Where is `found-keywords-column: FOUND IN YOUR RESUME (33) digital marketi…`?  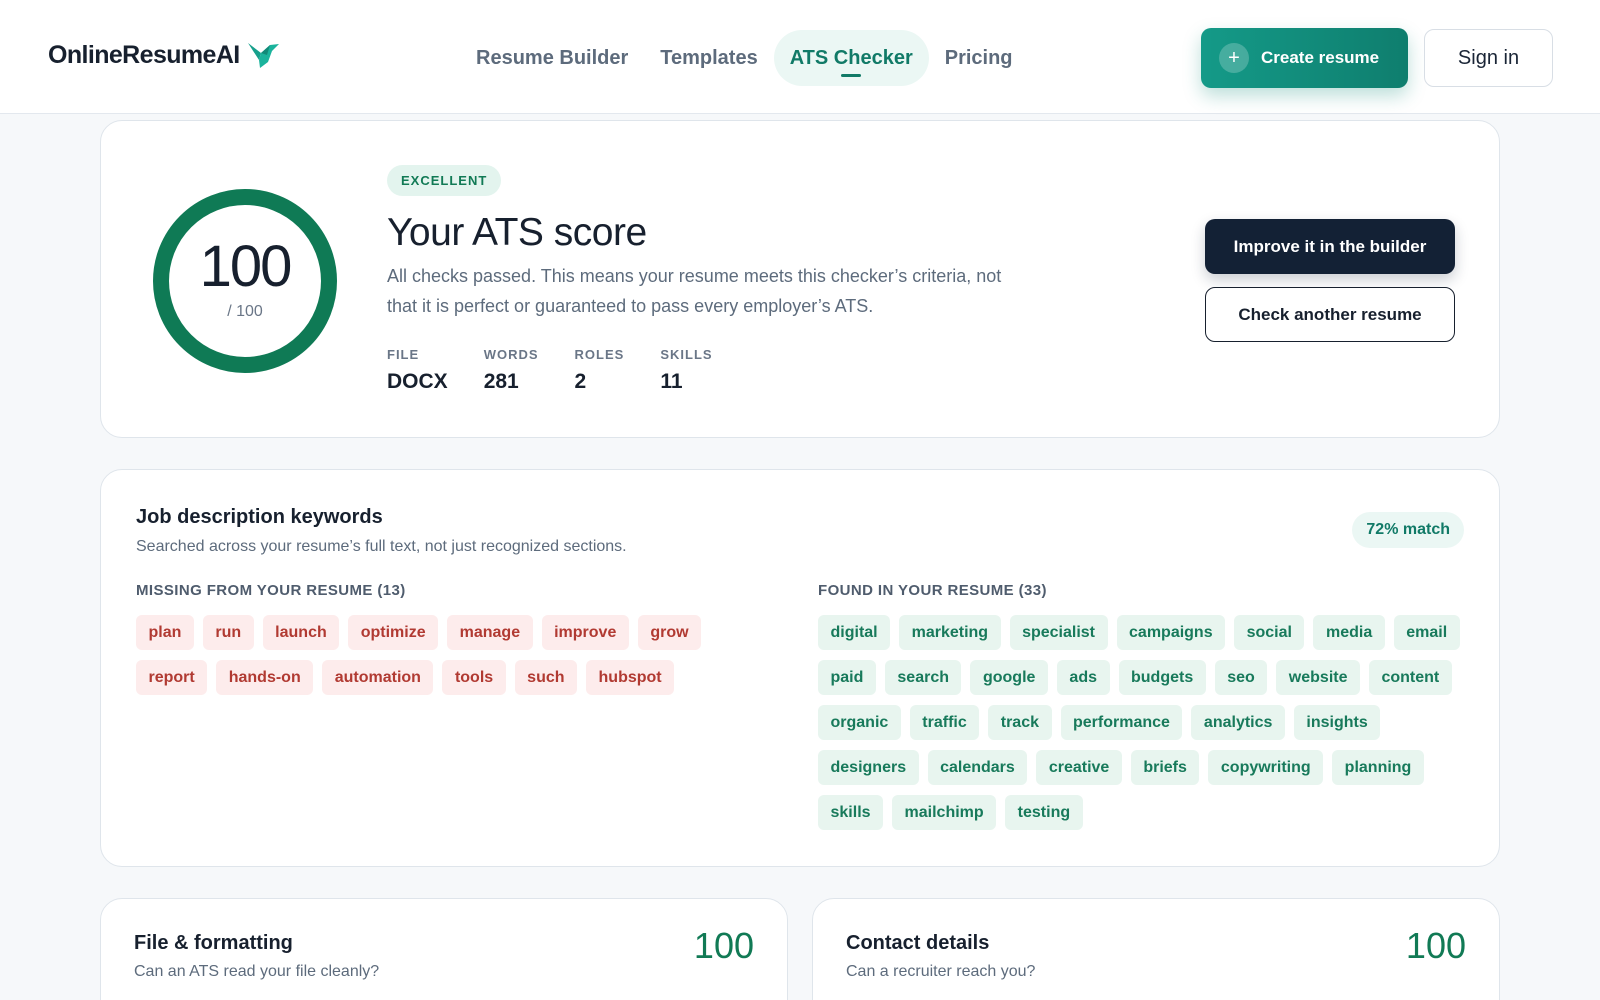
found-keywords-column: FOUND IN YOUR RESUME (33) digital marketi… is located at coordinates (1143, 706).